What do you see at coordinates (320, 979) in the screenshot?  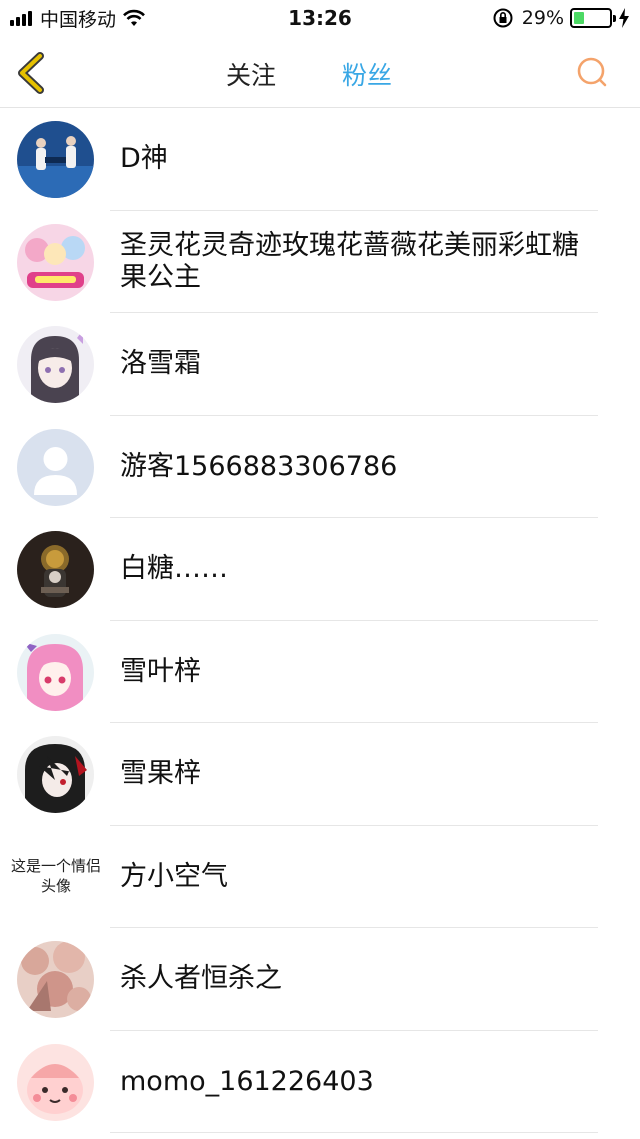 I see `list-item: 杀人者恒杀之` at bounding box center [320, 979].